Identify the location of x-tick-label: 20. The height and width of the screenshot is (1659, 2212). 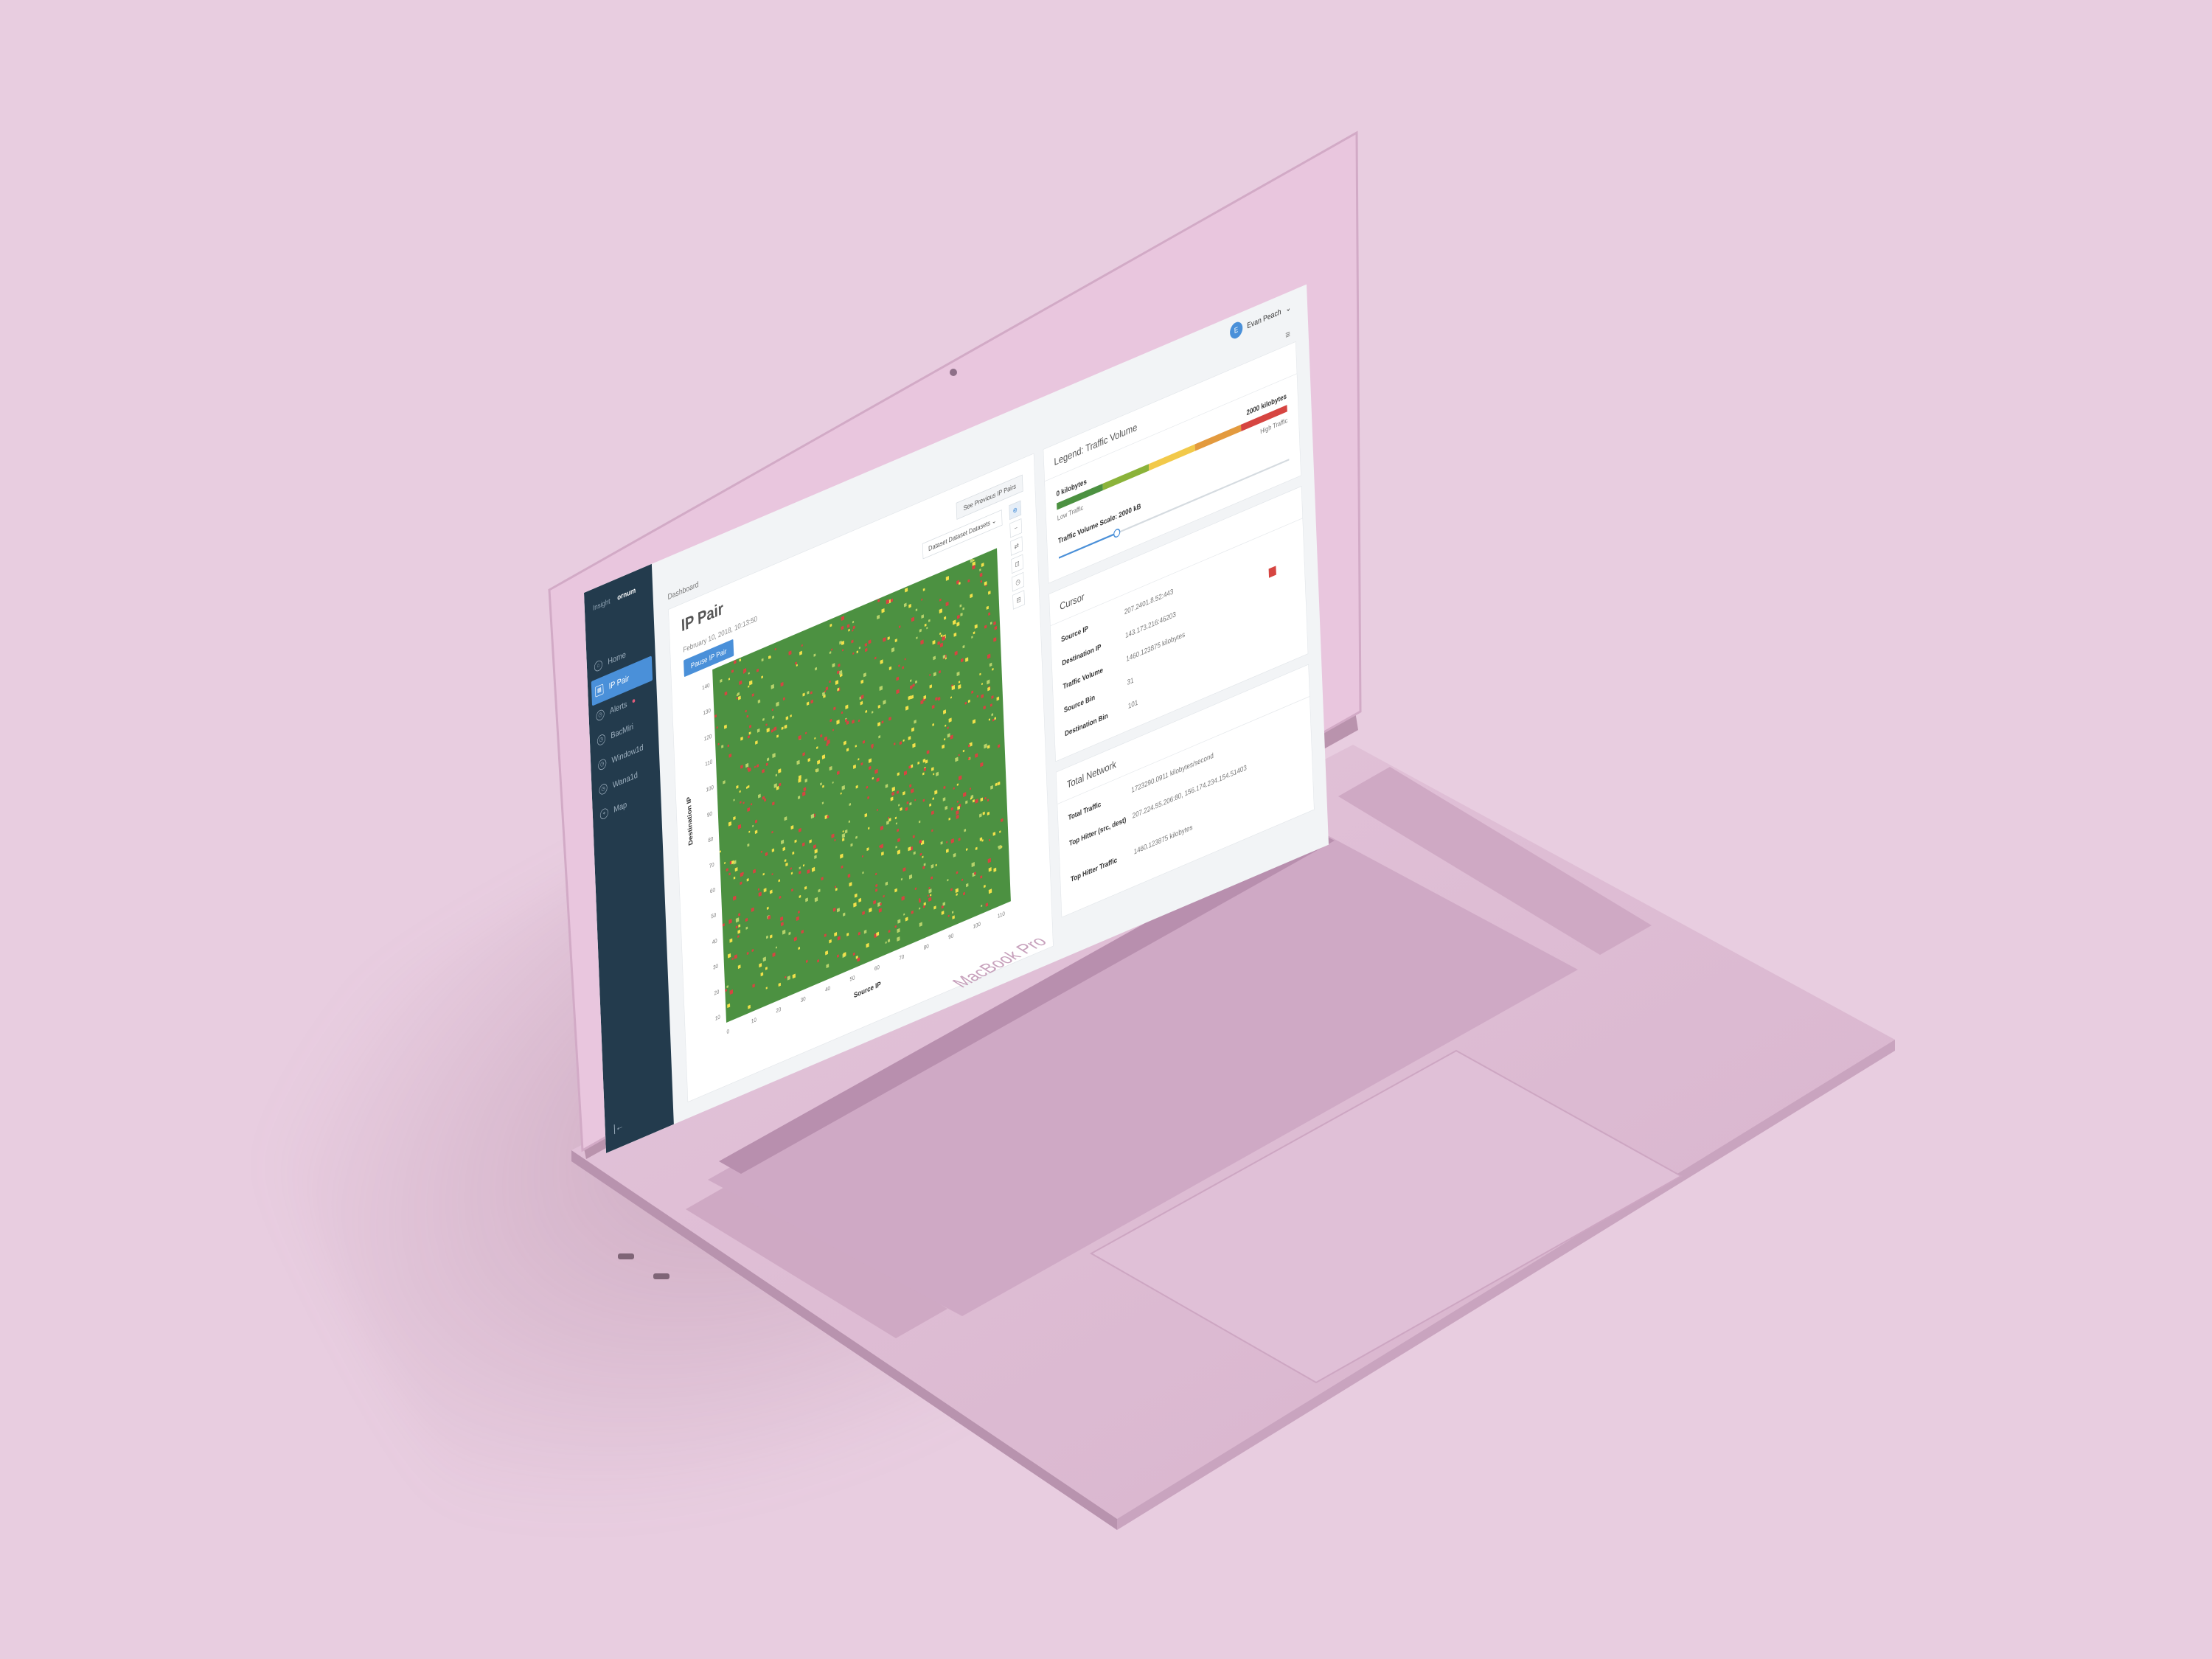
(779, 1010).